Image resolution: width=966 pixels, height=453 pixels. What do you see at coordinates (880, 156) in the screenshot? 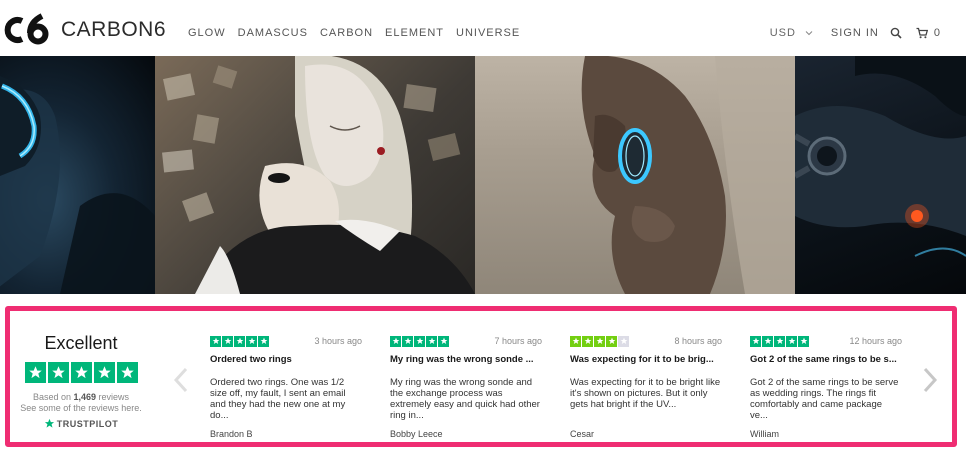
I see `watch-illustration` at bounding box center [880, 156].